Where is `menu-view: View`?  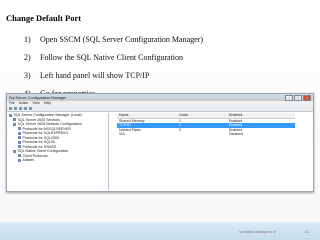 menu-view: View is located at coordinates (36, 103).